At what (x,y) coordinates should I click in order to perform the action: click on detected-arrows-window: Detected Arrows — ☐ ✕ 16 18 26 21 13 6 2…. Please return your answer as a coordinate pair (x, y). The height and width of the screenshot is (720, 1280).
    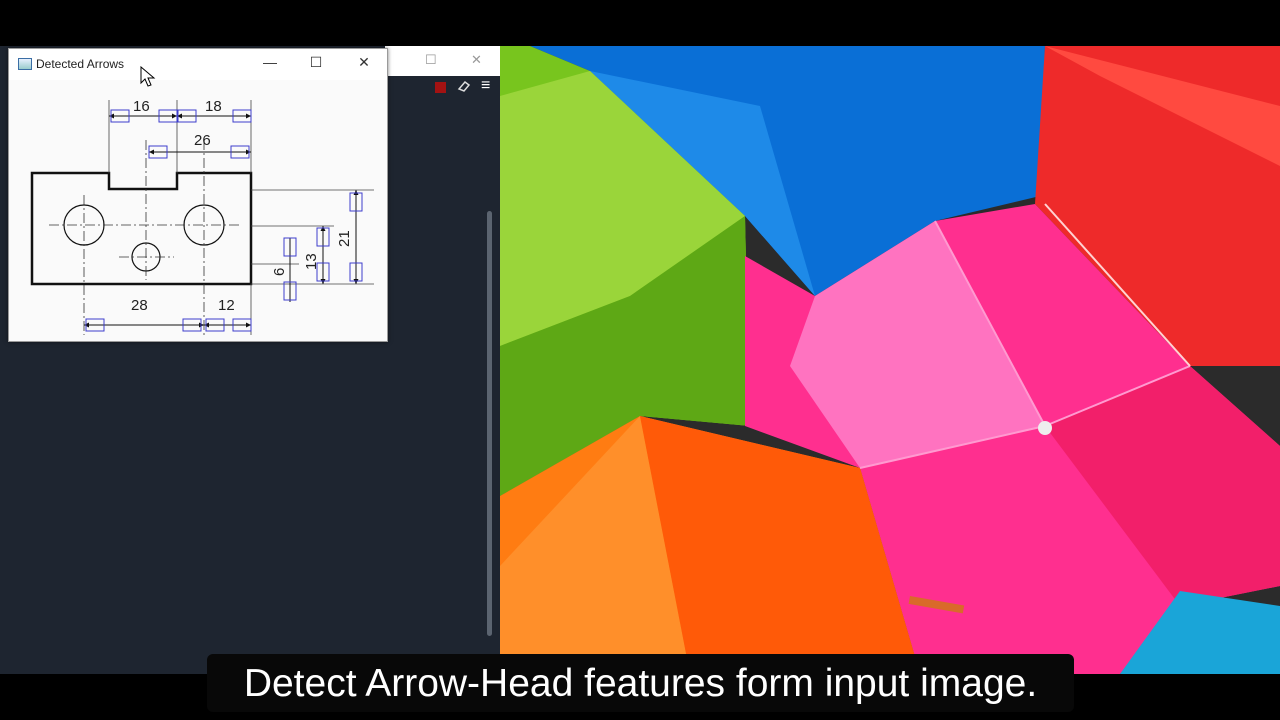
    Looking at the image, I should click on (198, 195).